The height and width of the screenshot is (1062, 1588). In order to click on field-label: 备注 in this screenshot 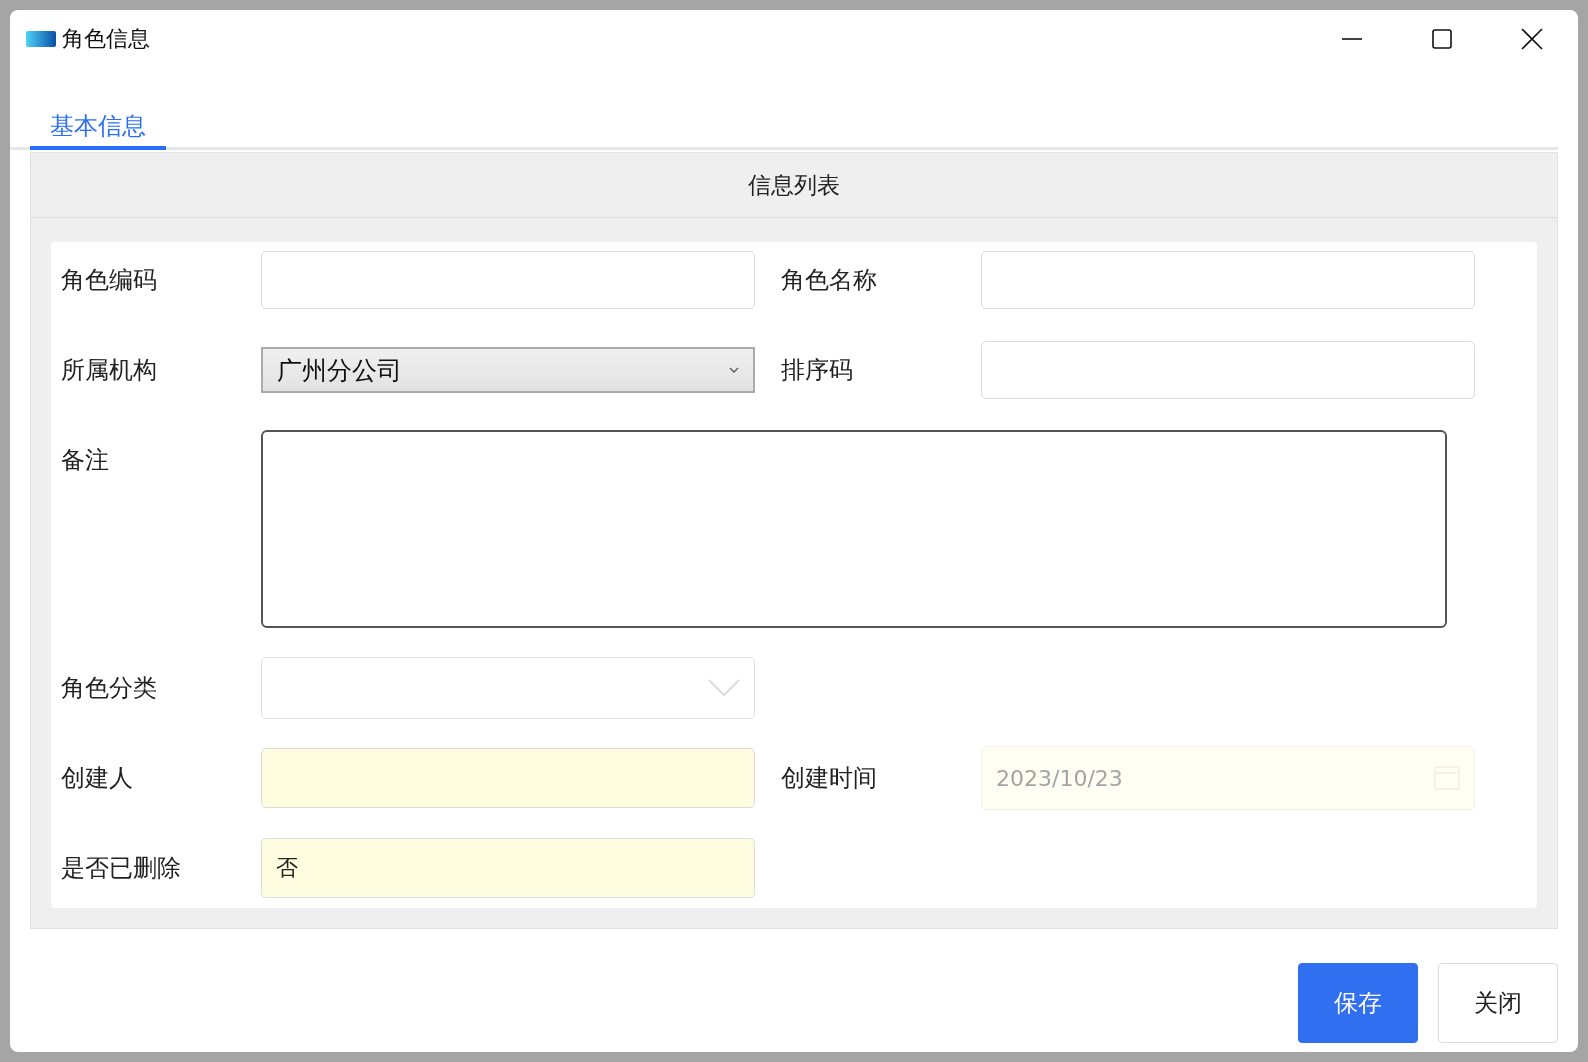, I will do `click(85, 460)`.